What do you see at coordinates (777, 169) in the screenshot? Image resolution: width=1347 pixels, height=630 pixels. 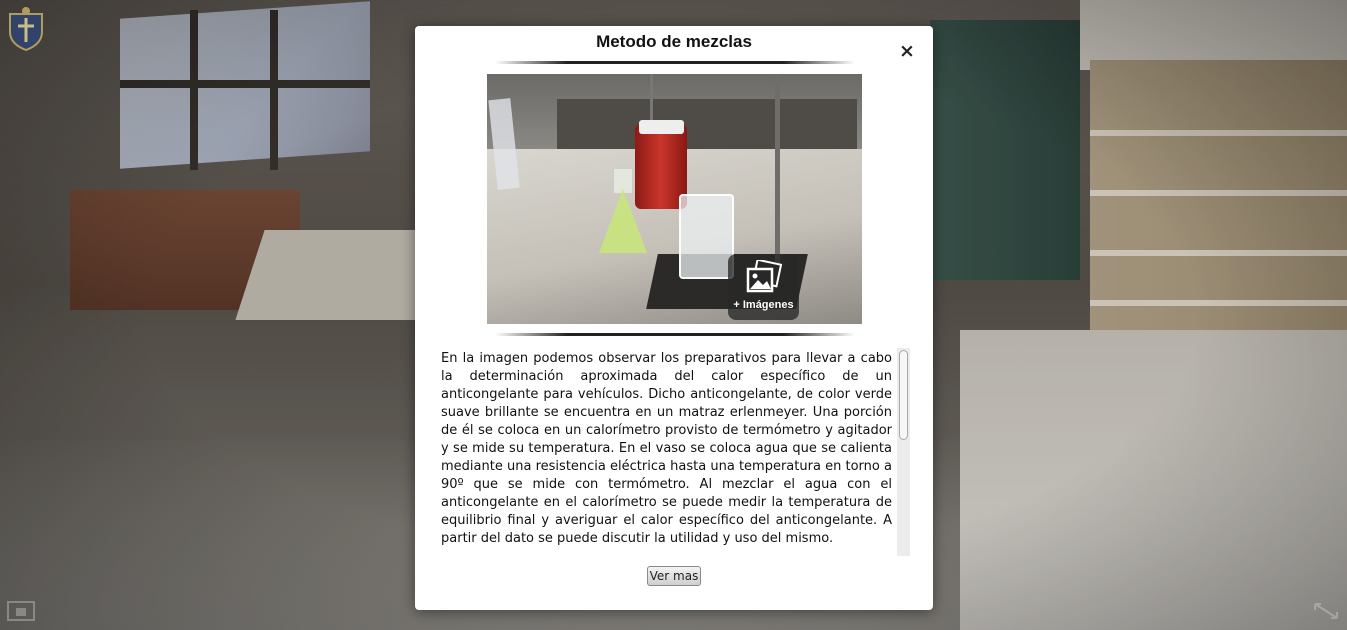 I see `stand-rod` at bounding box center [777, 169].